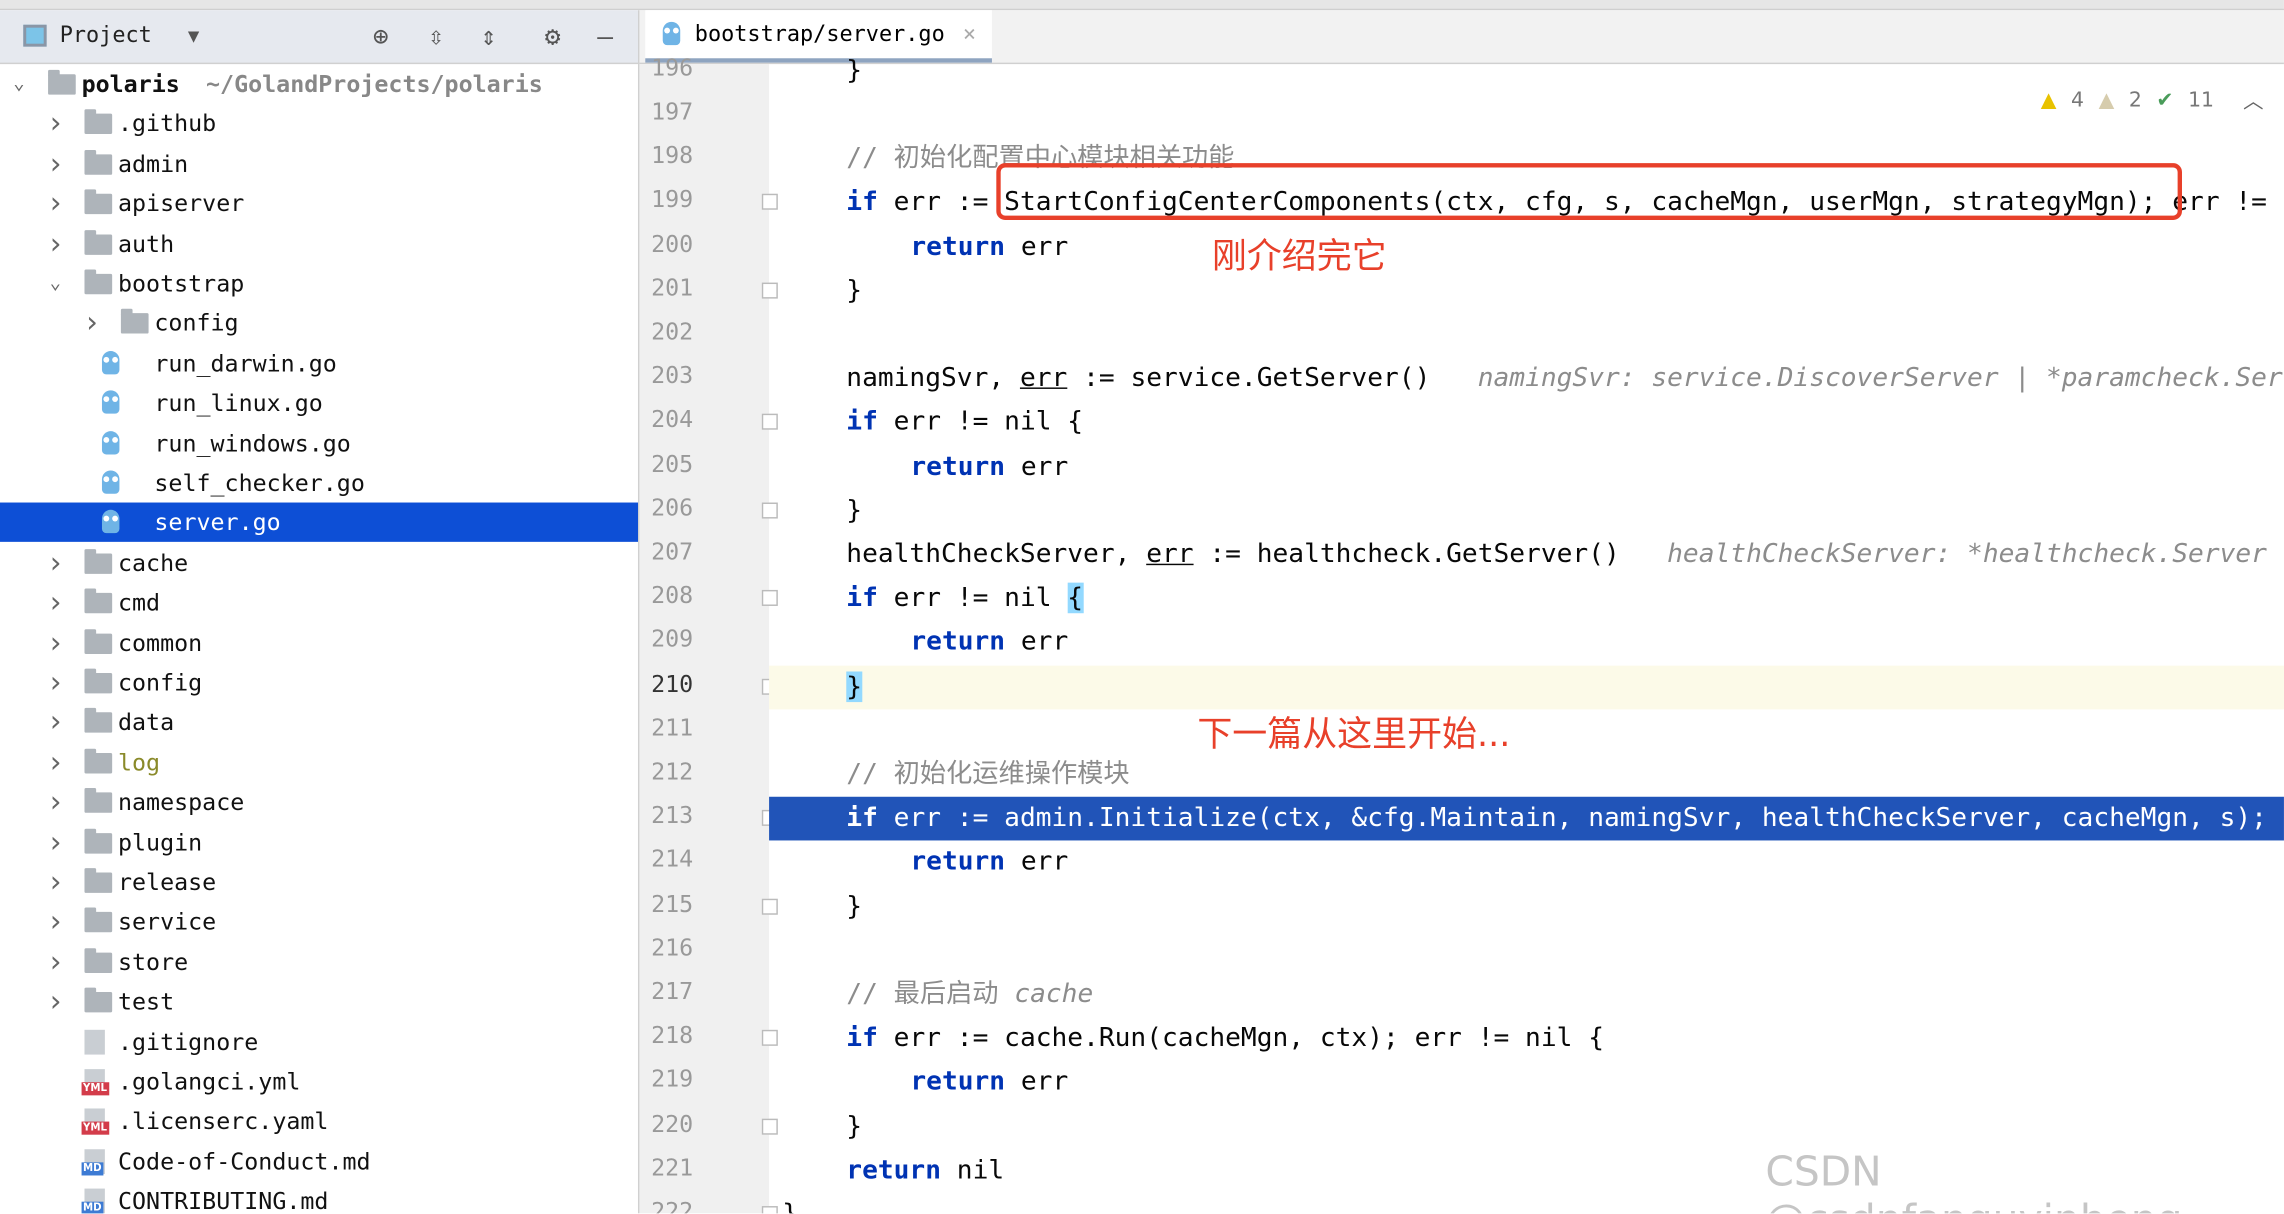  What do you see at coordinates (319, 123) in the screenshot?
I see `tree-item: › .github` at bounding box center [319, 123].